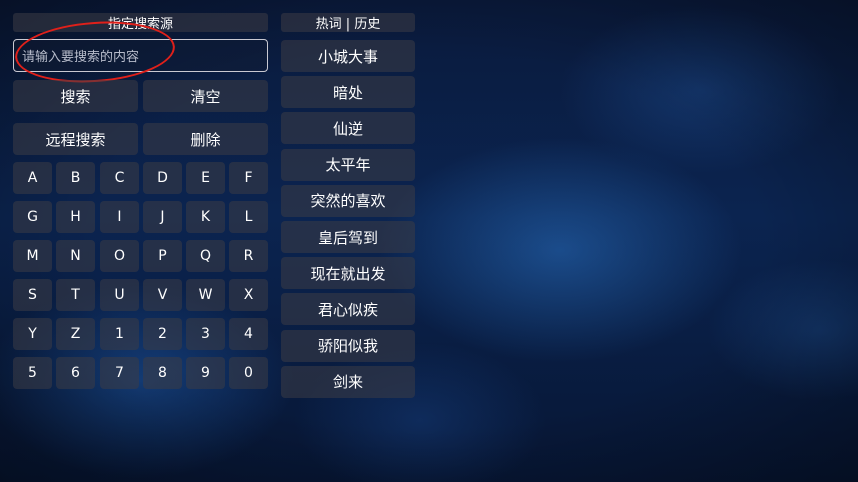  I want to click on key-button: D, so click(162, 178).